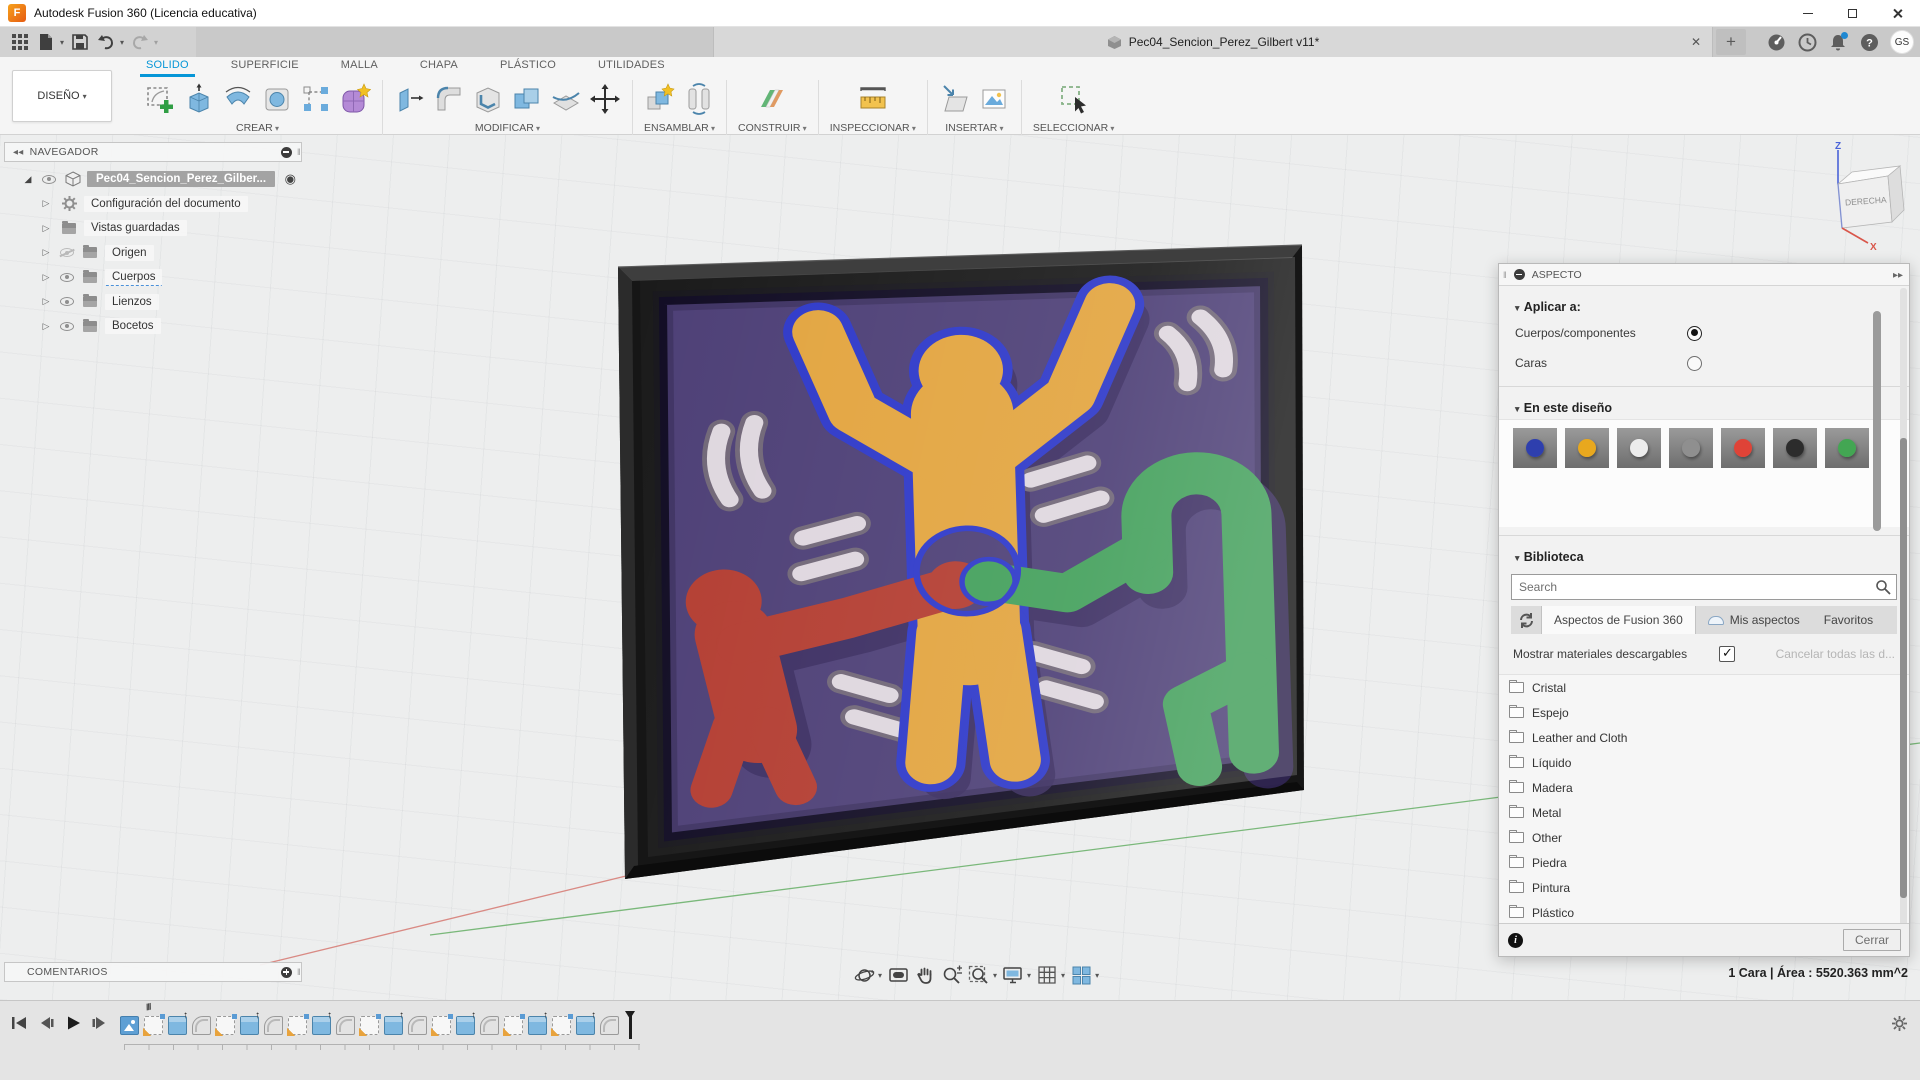 This screenshot has height=1080, width=1920. Describe the element at coordinates (952, 975) in the screenshot. I see `zoom-icon` at that location.